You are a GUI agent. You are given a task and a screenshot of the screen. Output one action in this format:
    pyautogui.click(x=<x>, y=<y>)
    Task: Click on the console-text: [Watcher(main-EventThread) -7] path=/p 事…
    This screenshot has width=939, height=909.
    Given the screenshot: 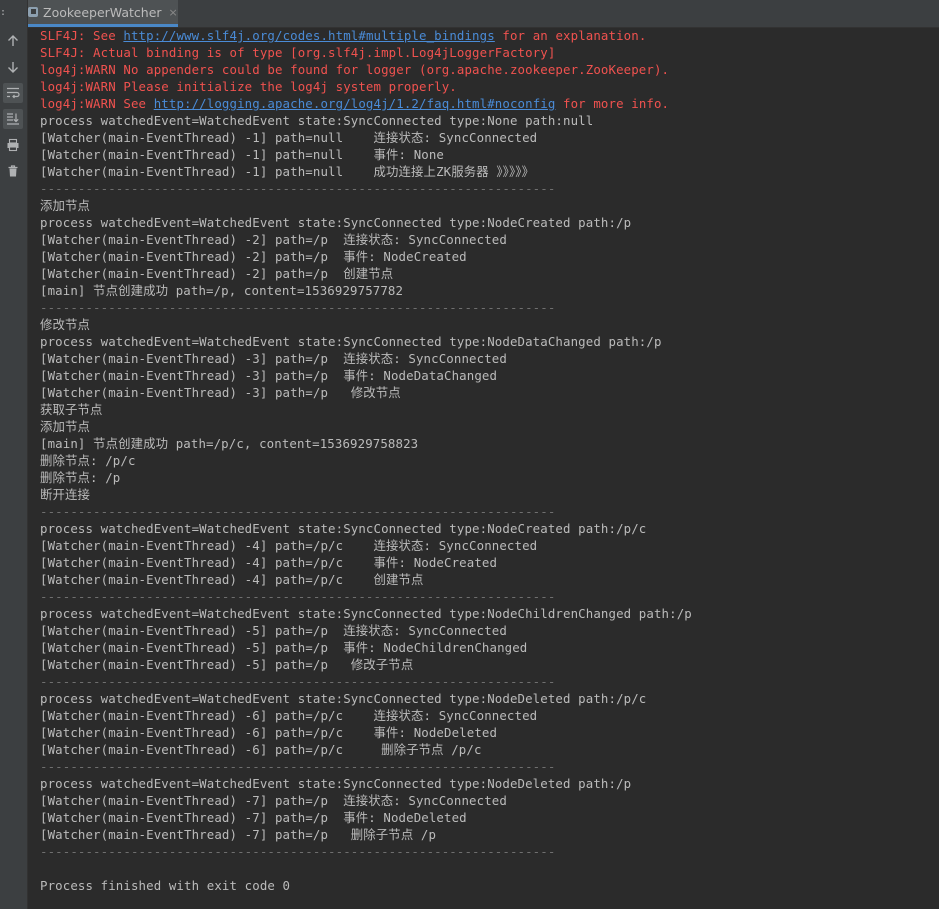 What is the action you would take?
    pyautogui.click(x=253, y=817)
    